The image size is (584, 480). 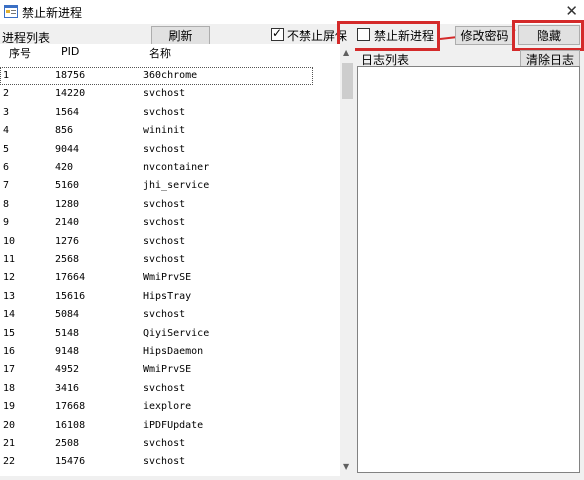 What do you see at coordinates (6, 223) in the screenshot?
I see `row-index: 9` at bounding box center [6, 223].